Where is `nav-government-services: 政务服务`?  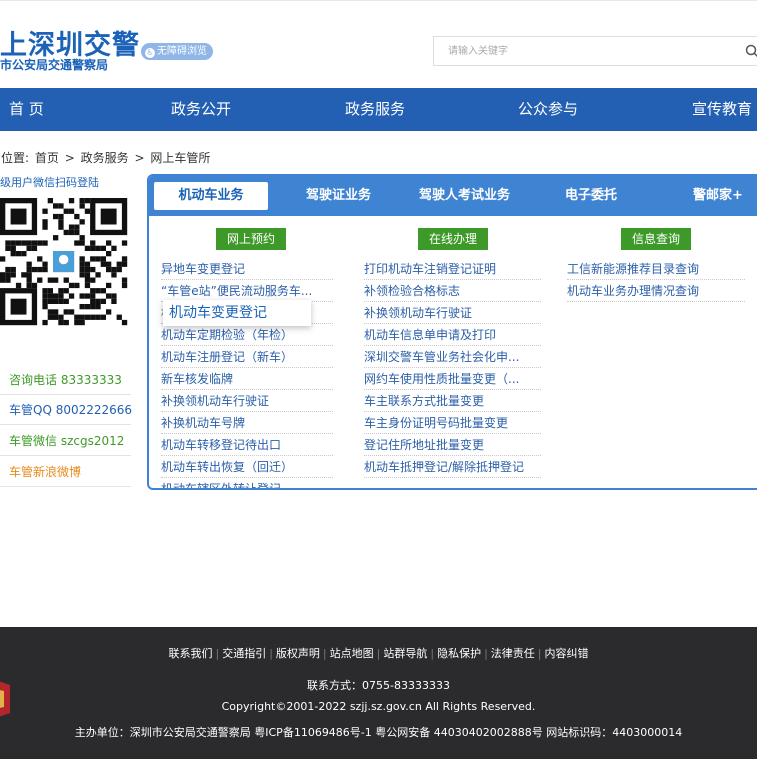 nav-government-services: 政务服务 is located at coordinates (375, 109).